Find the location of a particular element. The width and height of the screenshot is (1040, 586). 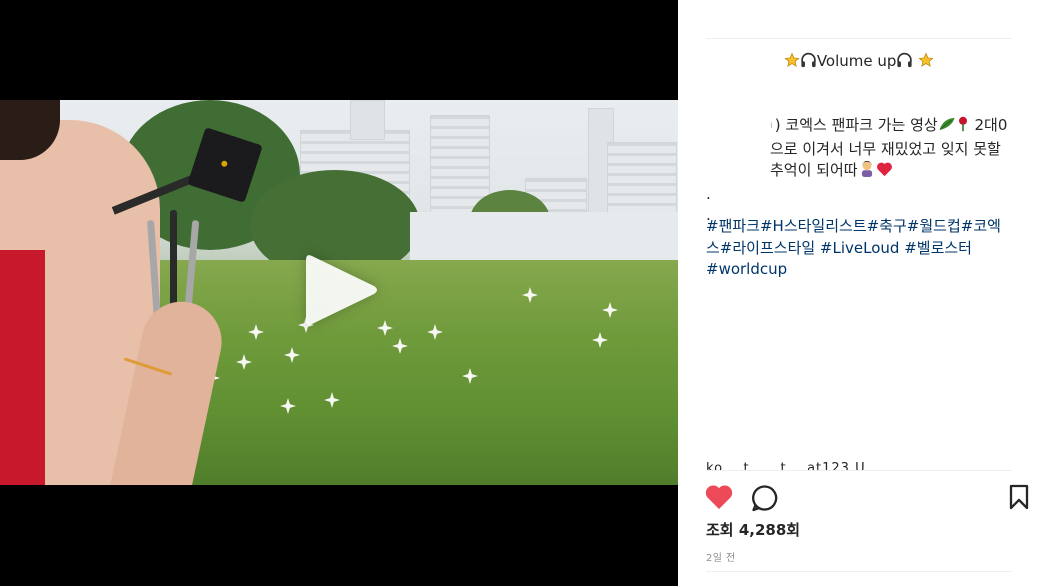

like-button is located at coordinates (719, 497).